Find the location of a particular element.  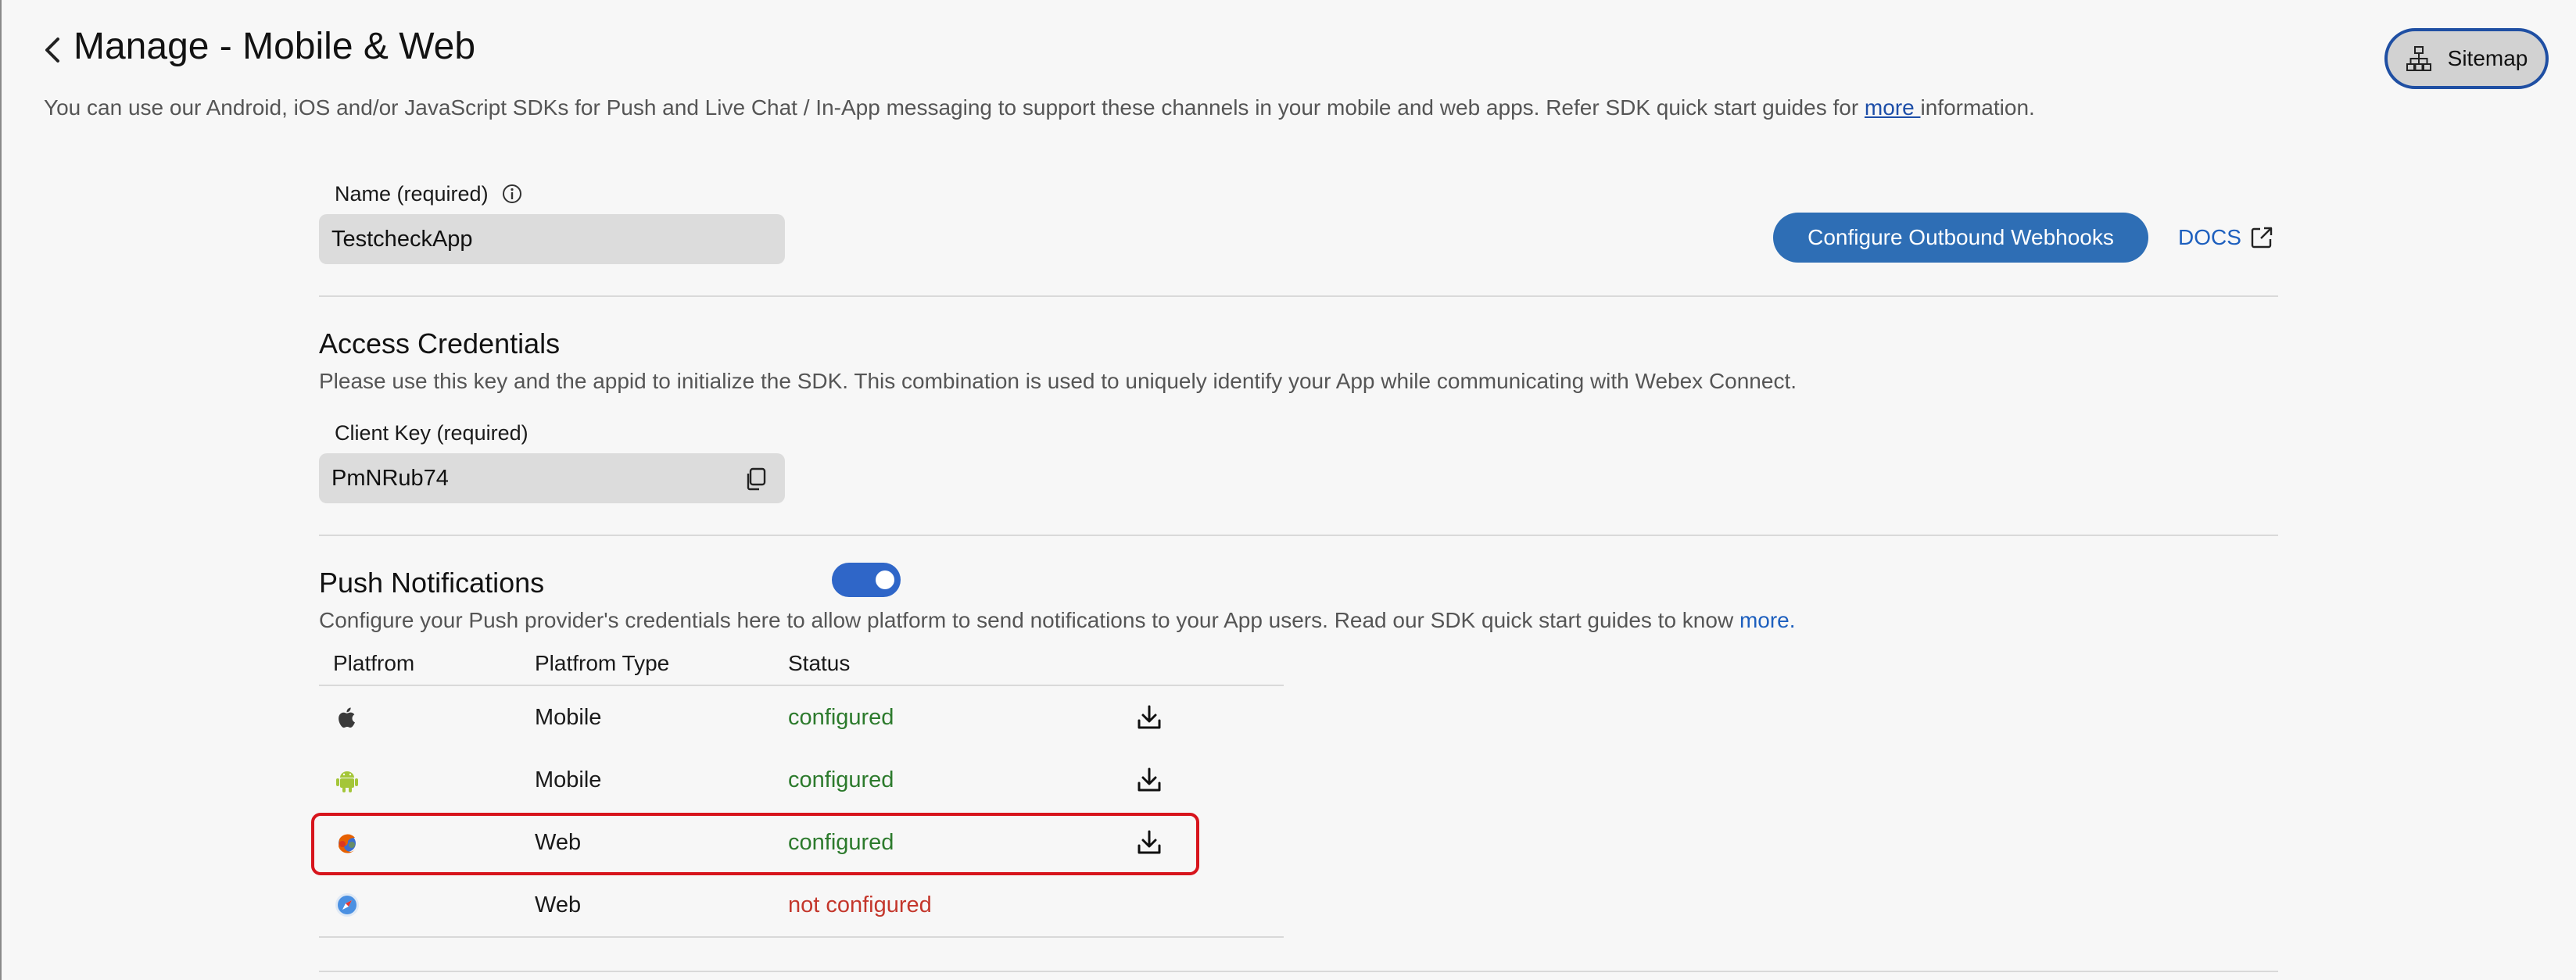

name-label-text: Name (required) is located at coordinates (412, 194).